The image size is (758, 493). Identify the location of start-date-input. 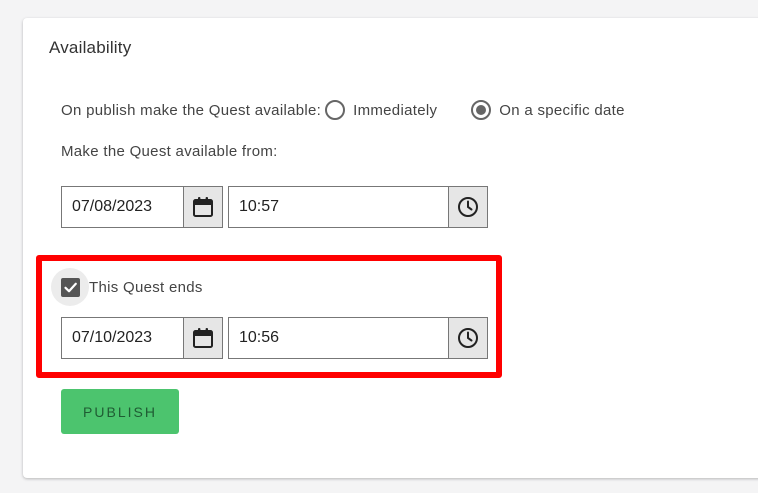
(122, 207).